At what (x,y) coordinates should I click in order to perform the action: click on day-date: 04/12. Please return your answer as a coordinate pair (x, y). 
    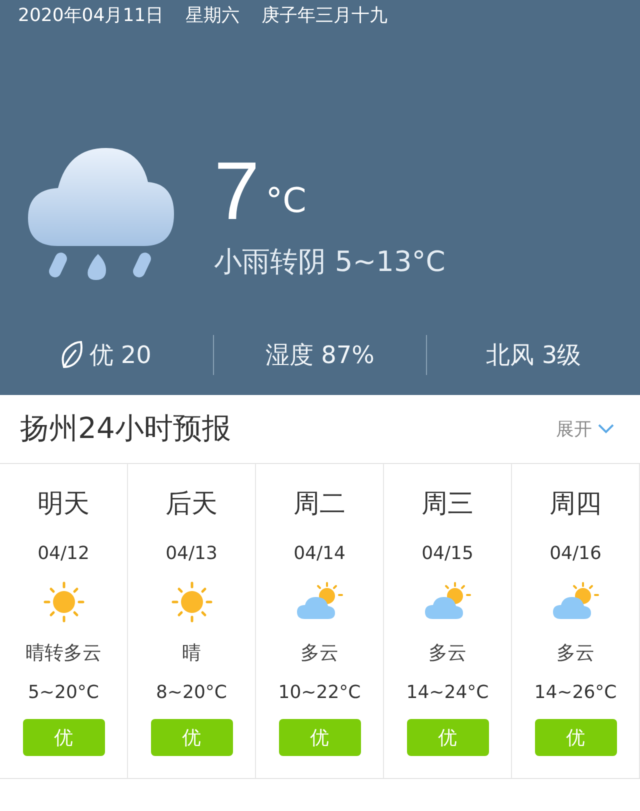
    Looking at the image, I should click on (64, 553).